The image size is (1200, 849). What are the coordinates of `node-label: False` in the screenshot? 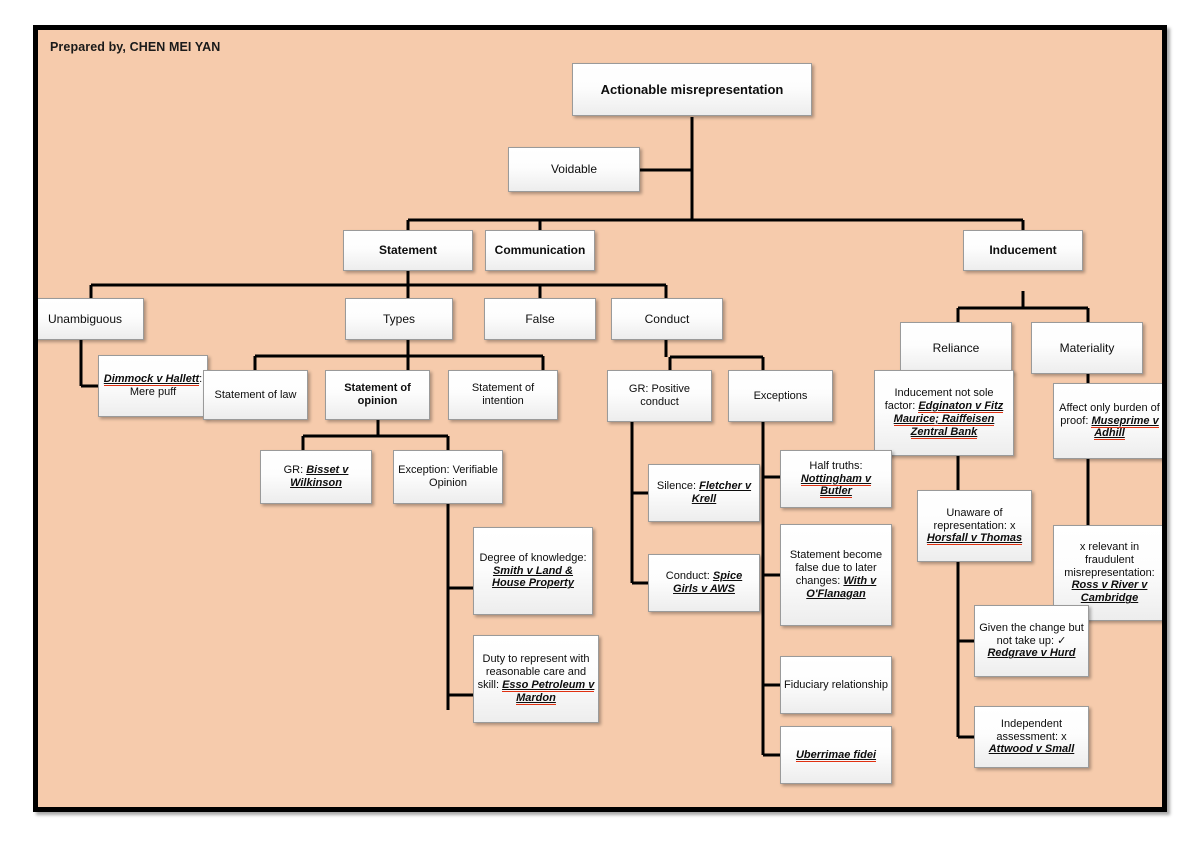 It's located at (540, 318).